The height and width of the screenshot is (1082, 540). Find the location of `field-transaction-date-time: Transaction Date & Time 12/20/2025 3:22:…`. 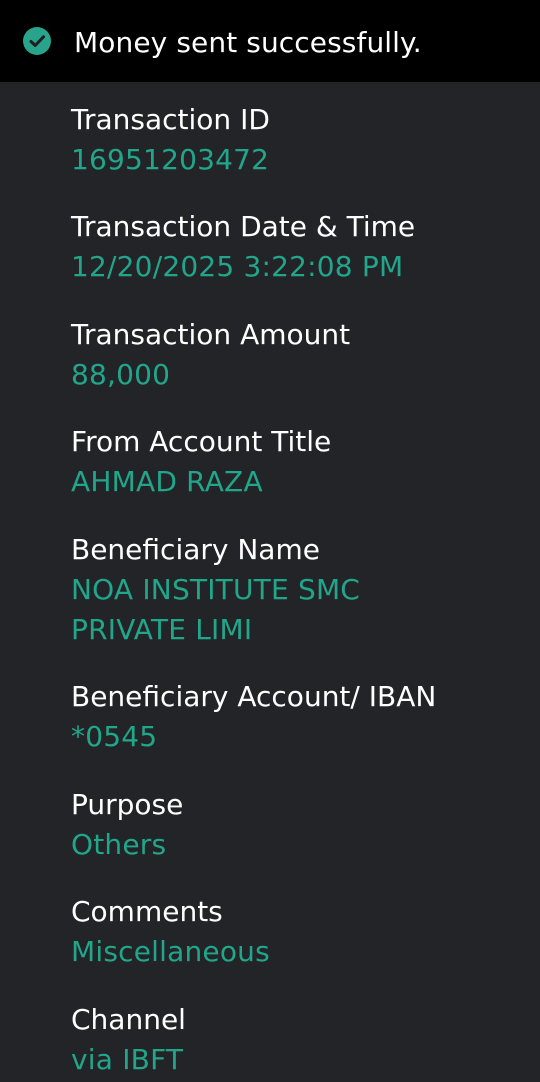

field-transaction-date-time: Transaction Date & Time 12/20/2025 3:22:… is located at coordinates (291, 247).